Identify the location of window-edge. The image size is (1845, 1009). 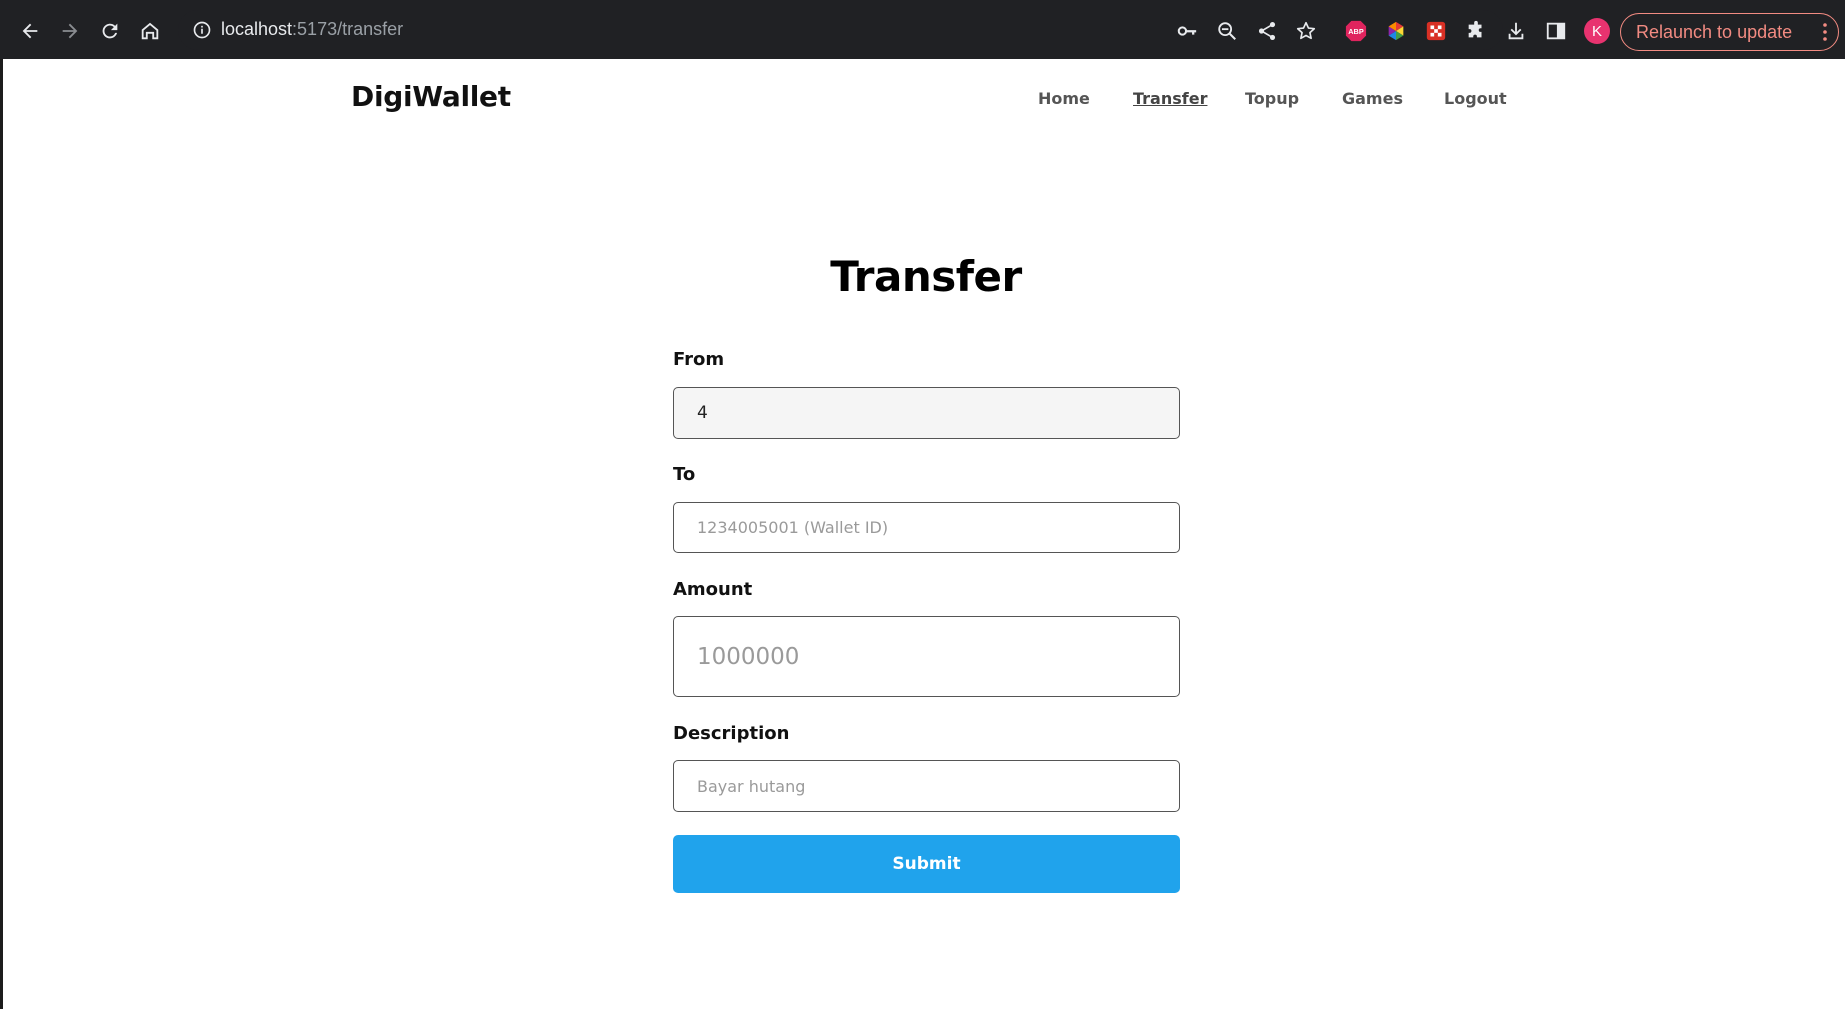
(1, 534).